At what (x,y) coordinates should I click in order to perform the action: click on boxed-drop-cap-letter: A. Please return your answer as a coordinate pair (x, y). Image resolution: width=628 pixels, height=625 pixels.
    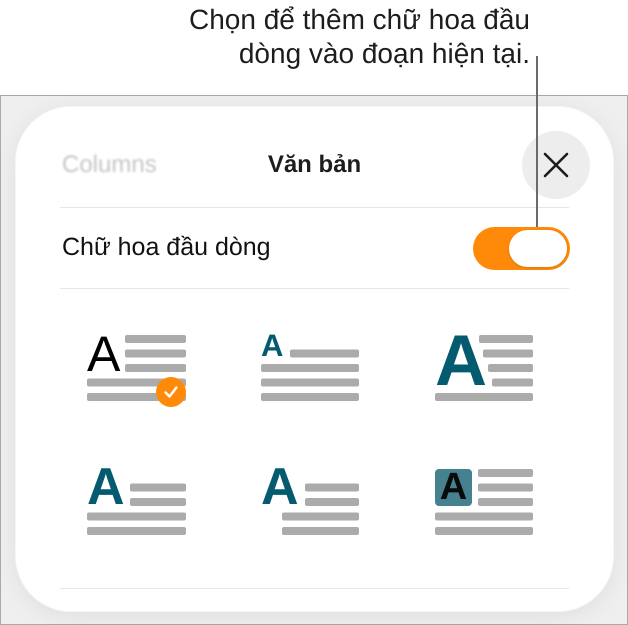
    Looking at the image, I should click on (453, 487).